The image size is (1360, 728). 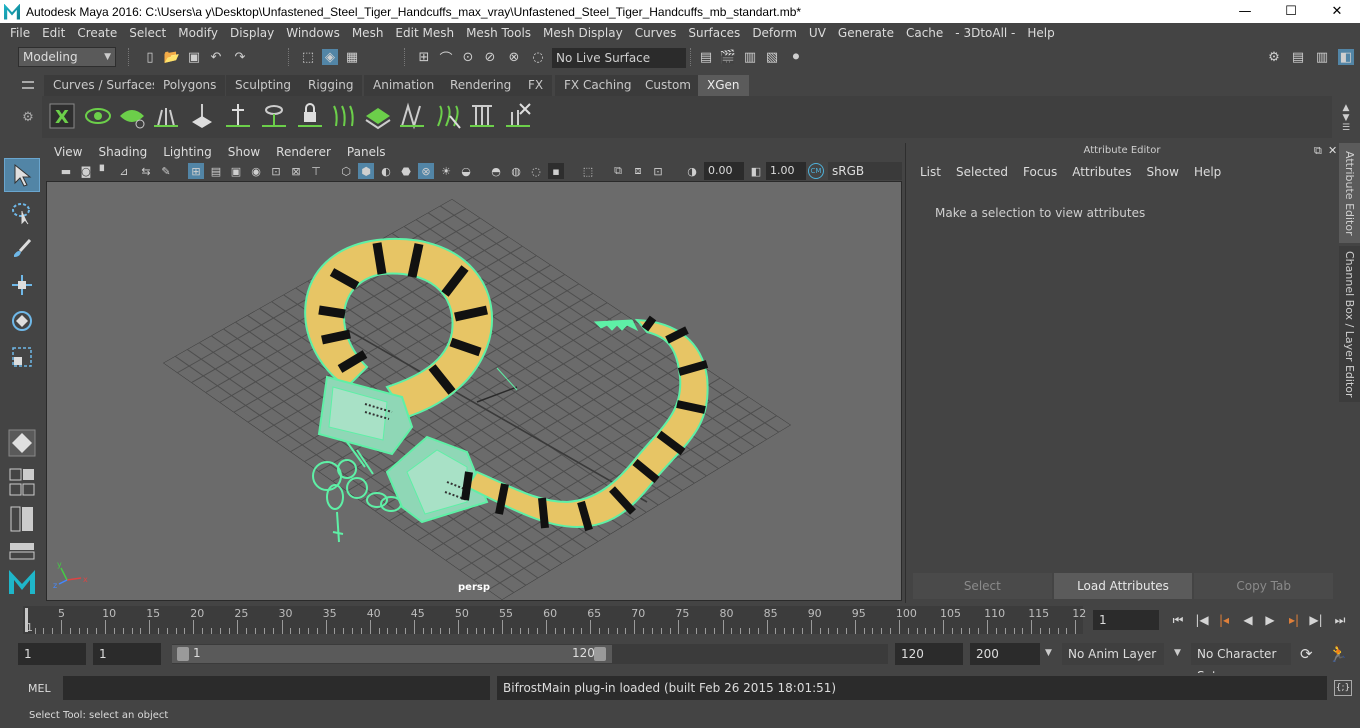 I want to click on anti-aliasing-icon: ◌, so click(x=536, y=171).